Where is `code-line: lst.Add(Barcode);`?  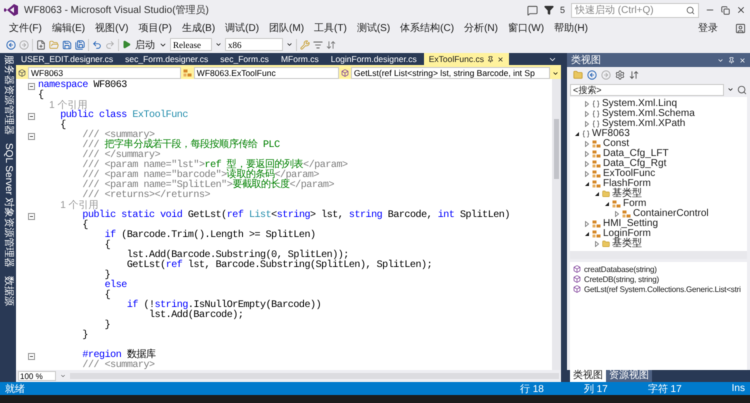 code-line: lst.Add(Barcode); is located at coordinates (196, 316).